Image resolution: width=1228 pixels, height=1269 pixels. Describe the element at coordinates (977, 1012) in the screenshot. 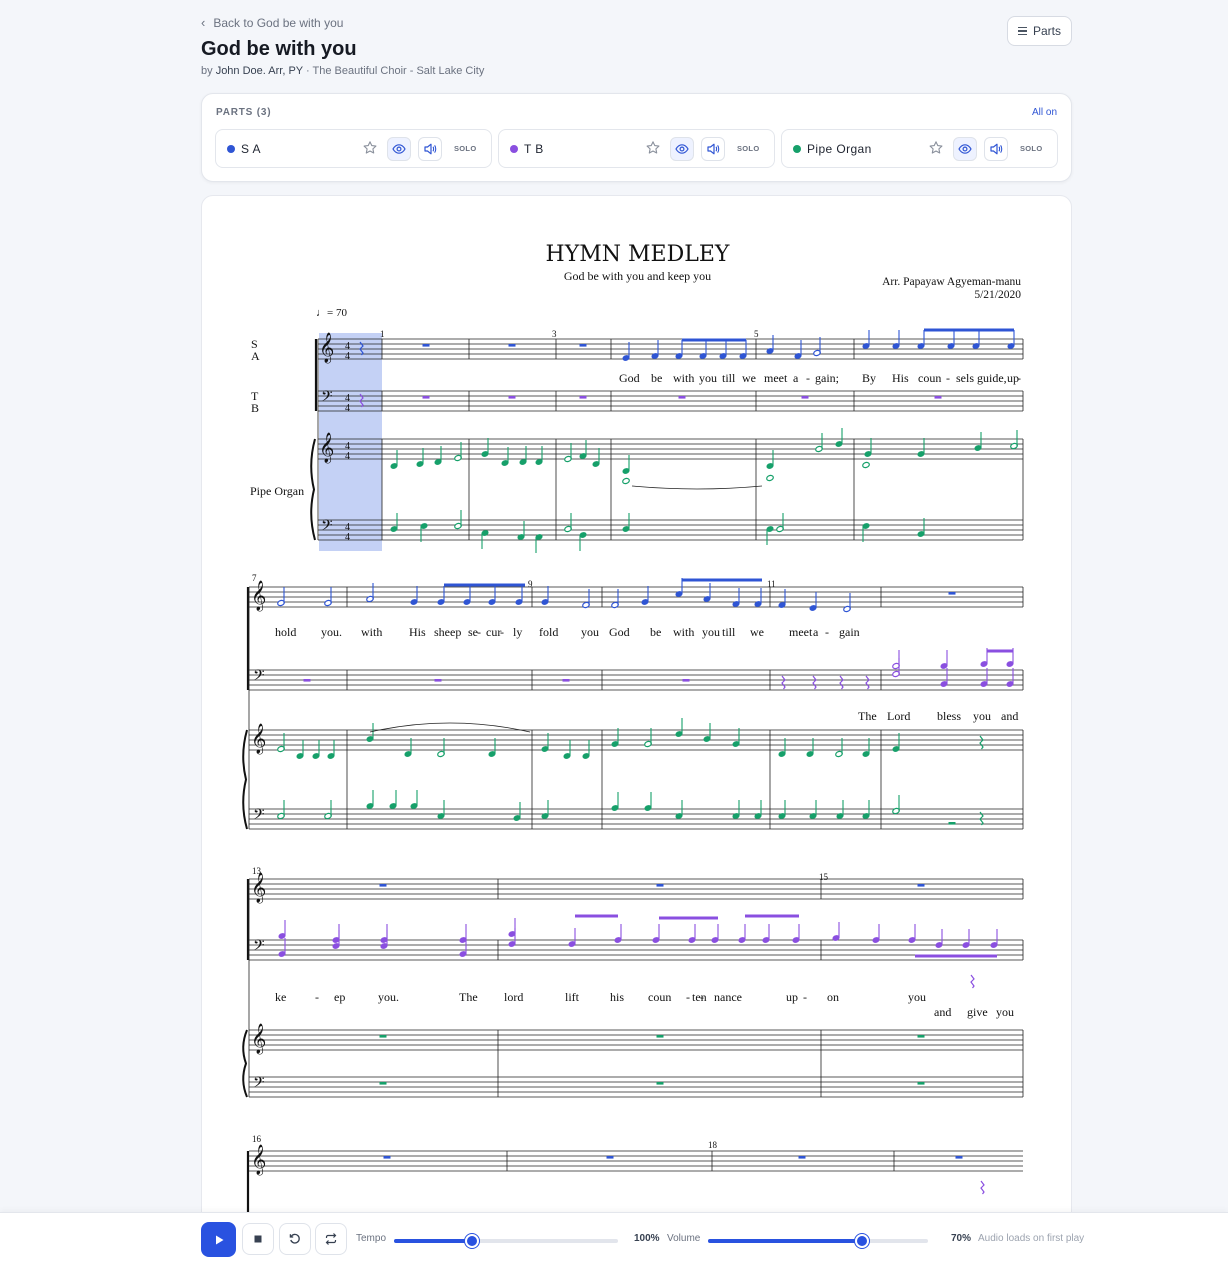

I see `lyric-syllable: give` at that location.